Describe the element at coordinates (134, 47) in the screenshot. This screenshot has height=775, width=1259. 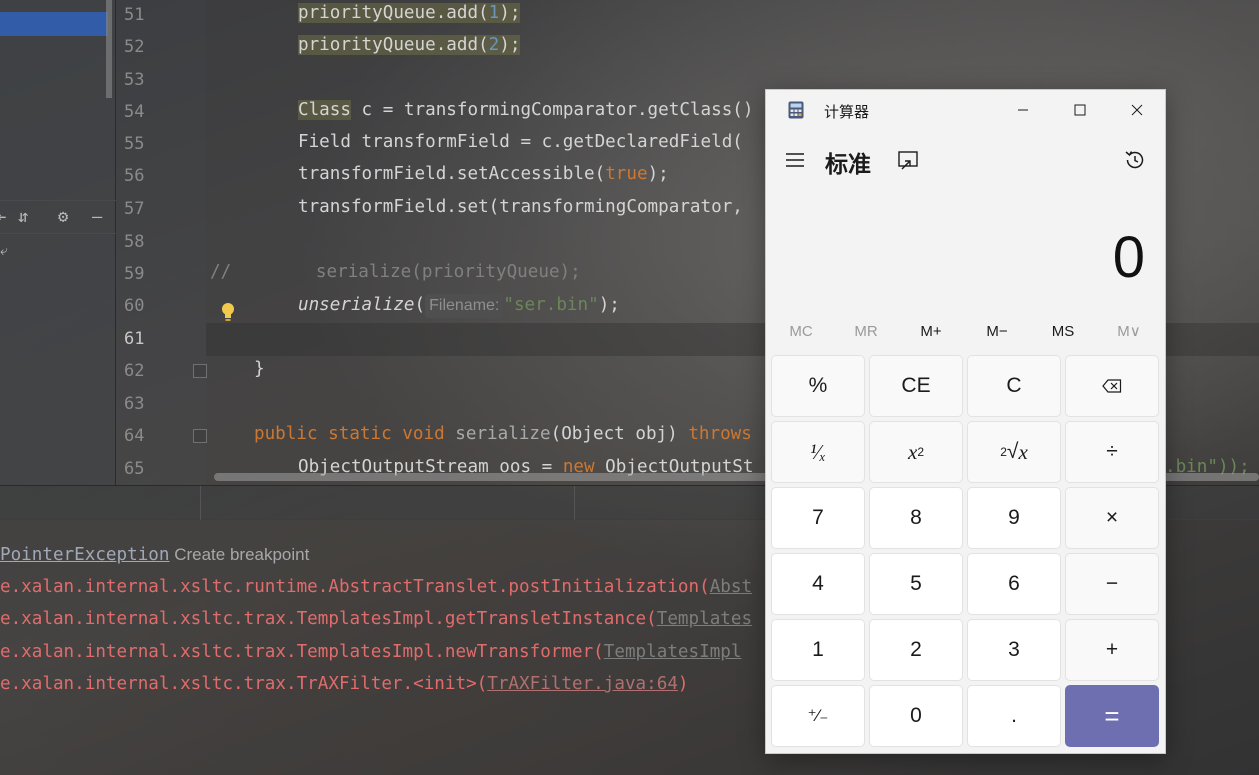
I see `line-number: 52` at that location.